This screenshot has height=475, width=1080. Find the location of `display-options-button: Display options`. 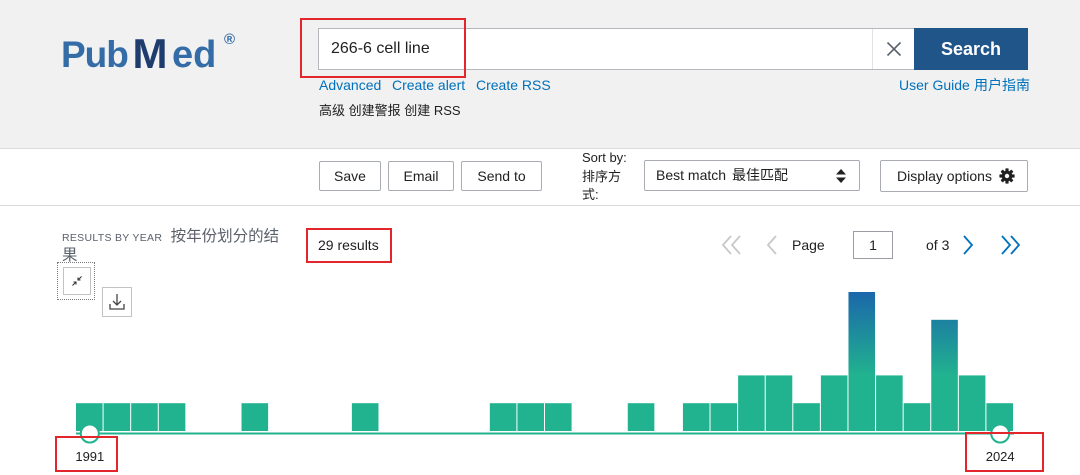

display-options-button: Display options is located at coordinates (954, 176).